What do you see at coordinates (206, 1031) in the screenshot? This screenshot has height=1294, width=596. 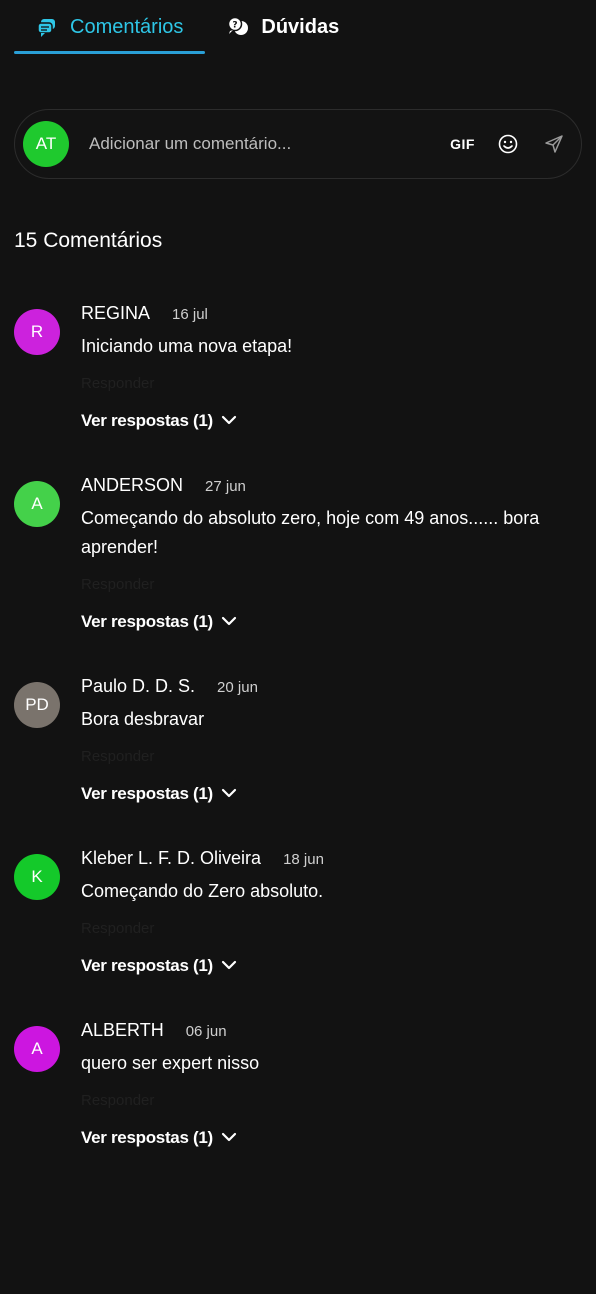 I see `comment-date: 06 jun` at bounding box center [206, 1031].